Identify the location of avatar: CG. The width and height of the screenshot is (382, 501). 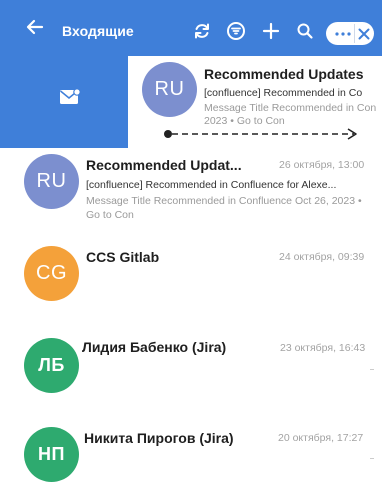
(51, 273).